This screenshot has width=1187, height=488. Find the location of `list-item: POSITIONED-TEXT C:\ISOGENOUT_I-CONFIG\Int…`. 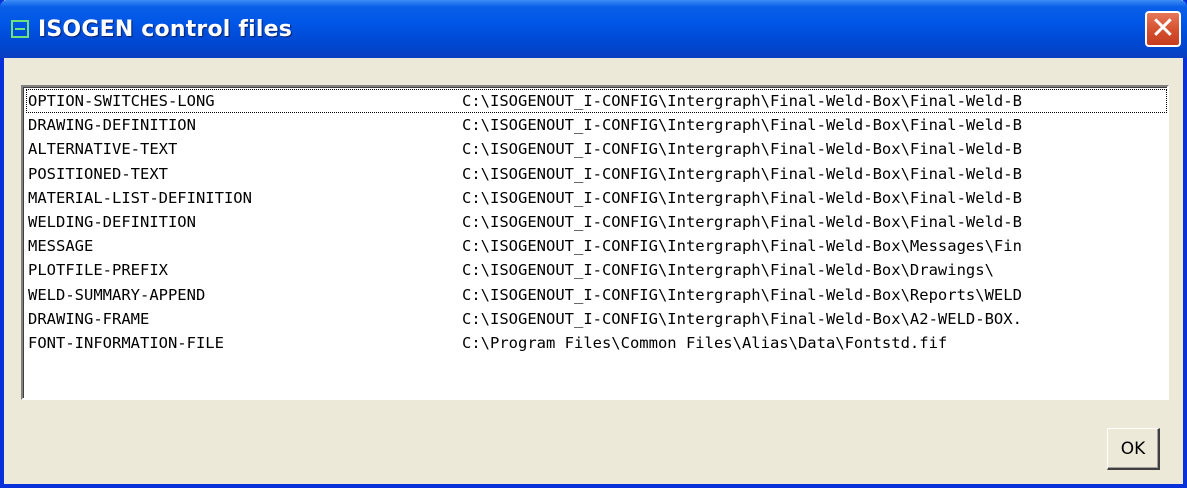

list-item: POSITIONED-TEXT C:\ISOGENOUT_I-CONFIG\Int… is located at coordinates (596, 174).